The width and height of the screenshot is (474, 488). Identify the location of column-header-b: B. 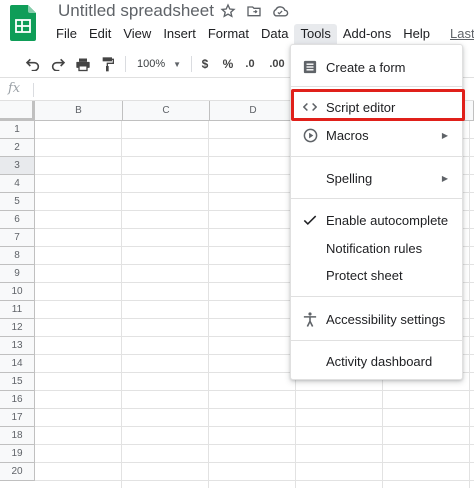
(79, 111).